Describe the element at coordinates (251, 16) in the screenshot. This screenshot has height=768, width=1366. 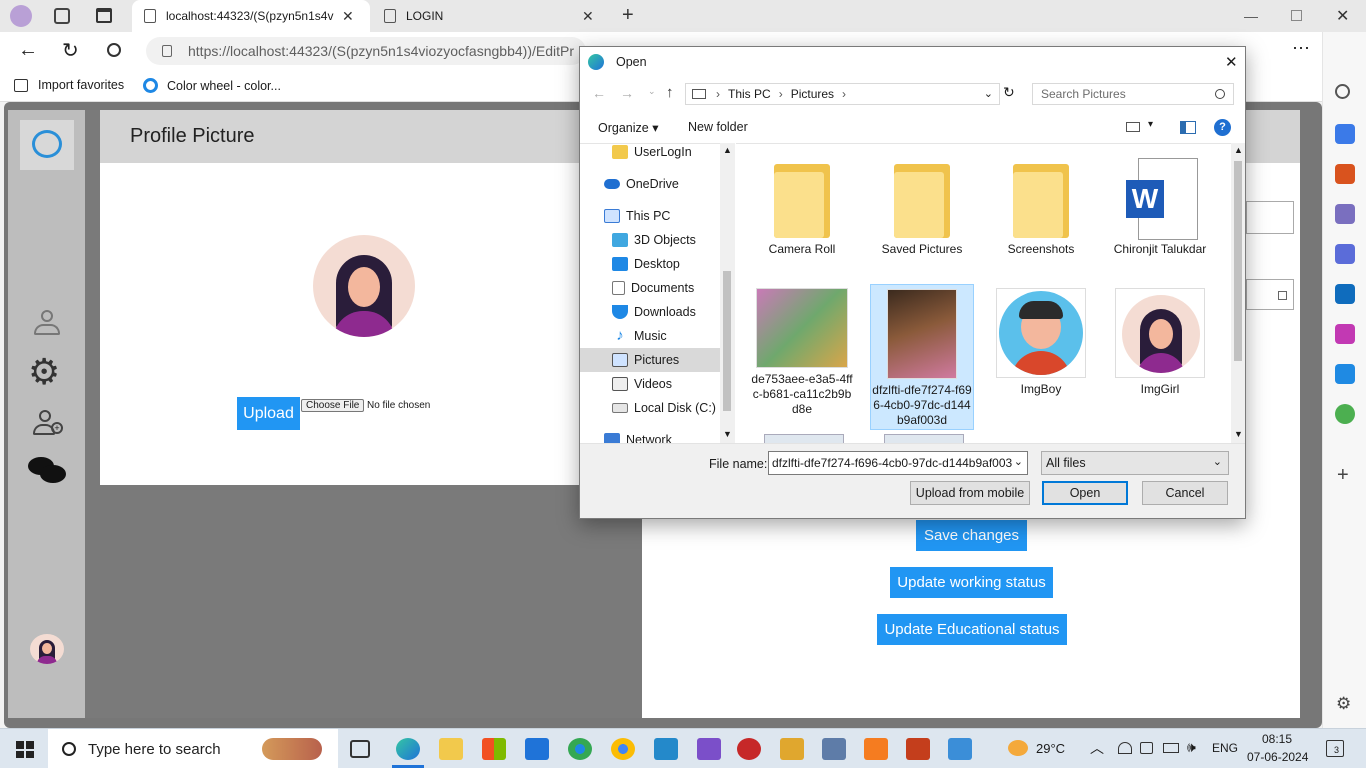
I see `tab-localhost: localhost:44323/(S(pzyn5n1s4vio ✕` at that location.